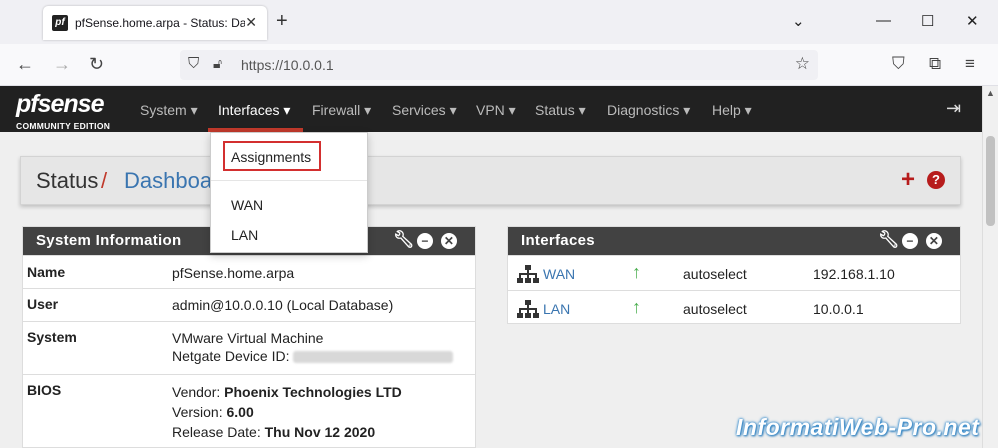  Describe the element at coordinates (43, 304) in the screenshot. I see `row-key: User` at that location.